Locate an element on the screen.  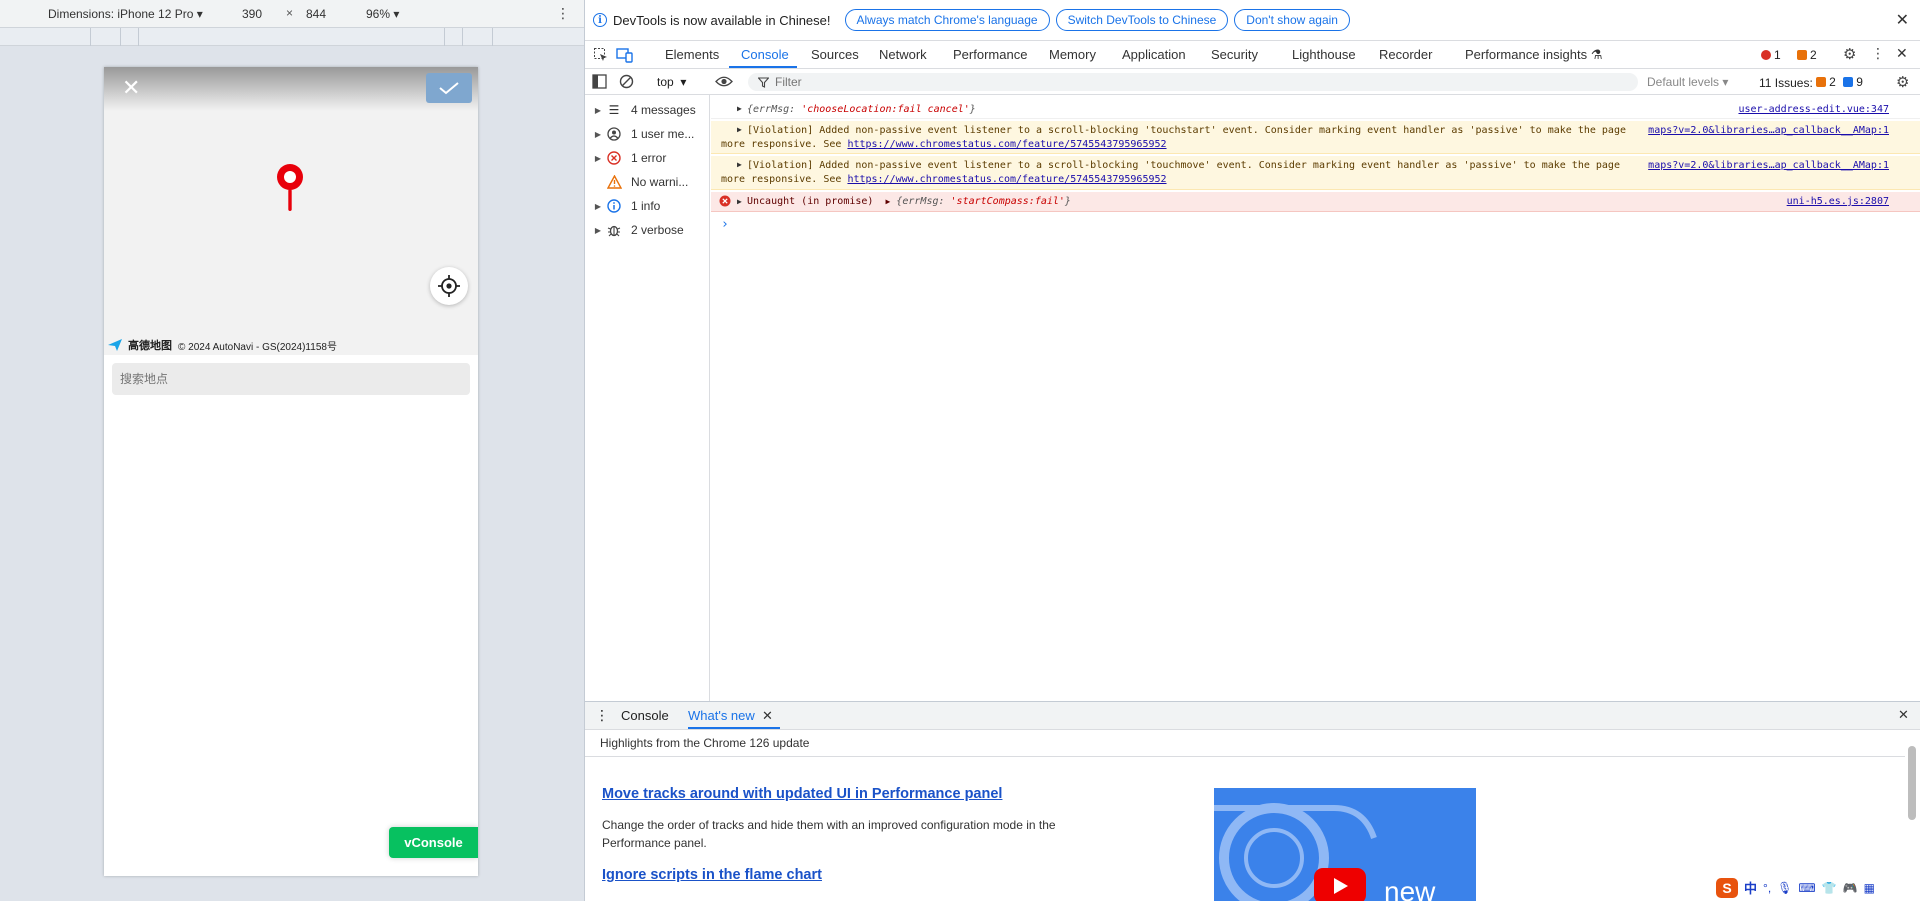
microphone-icon: 🎙 is located at coordinates (1784, 888).